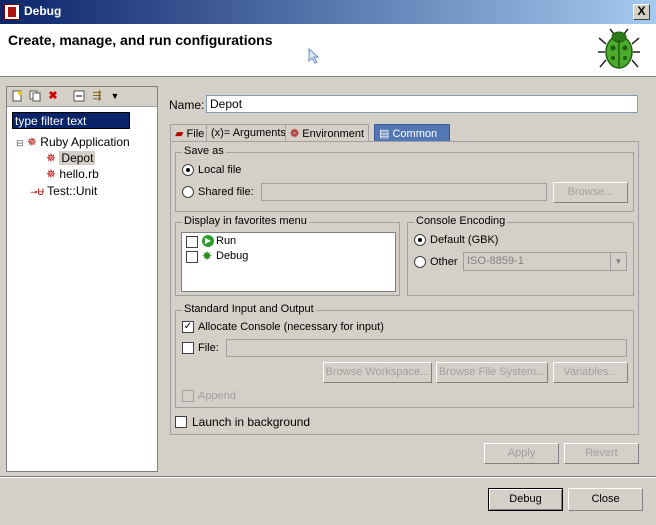 This screenshot has width=656, height=525. I want to click on environment-tab-icon: ❁, so click(295, 134).